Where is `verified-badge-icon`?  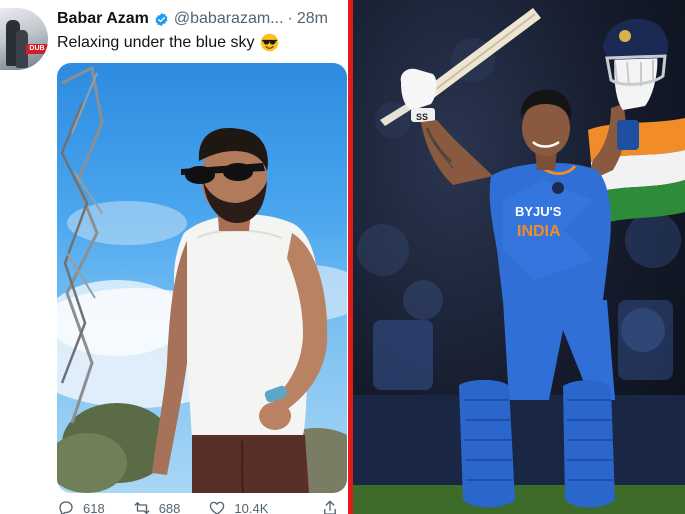 verified-badge-icon is located at coordinates (161, 19).